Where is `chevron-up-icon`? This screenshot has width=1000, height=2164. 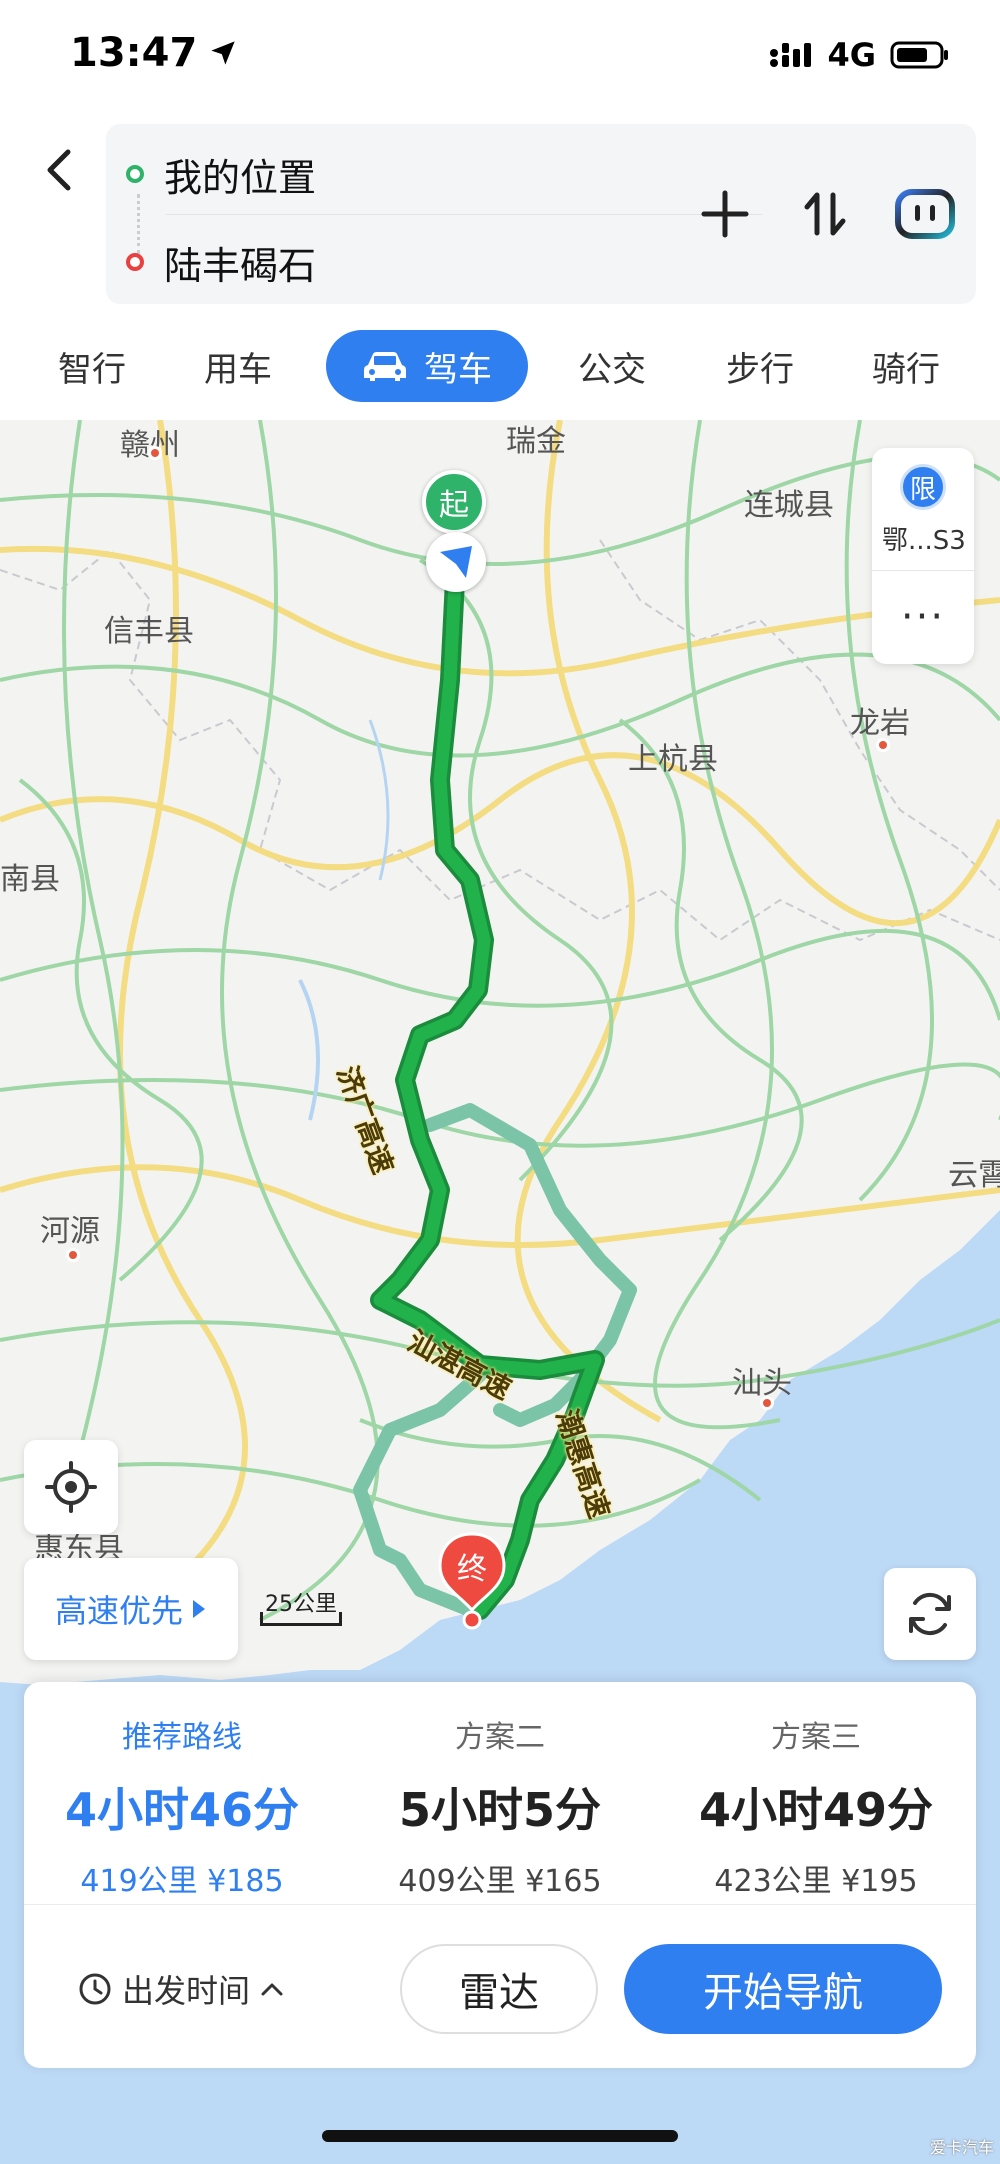 chevron-up-icon is located at coordinates (272, 1989).